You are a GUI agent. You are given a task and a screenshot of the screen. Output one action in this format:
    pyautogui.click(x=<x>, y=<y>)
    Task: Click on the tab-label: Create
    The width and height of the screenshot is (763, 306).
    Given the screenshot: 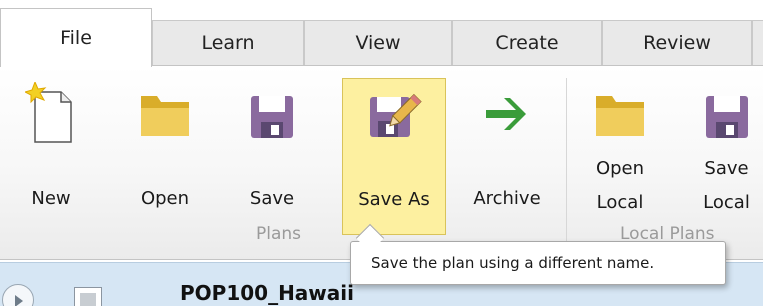 What is the action you would take?
    pyautogui.click(x=527, y=43)
    